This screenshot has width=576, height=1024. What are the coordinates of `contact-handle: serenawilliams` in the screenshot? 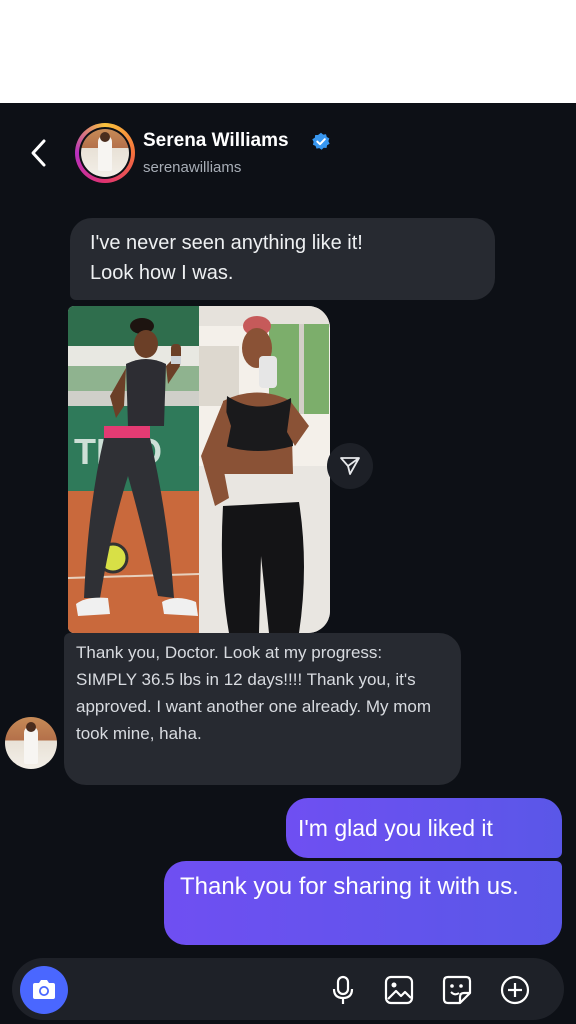 It's located at (192, 167).